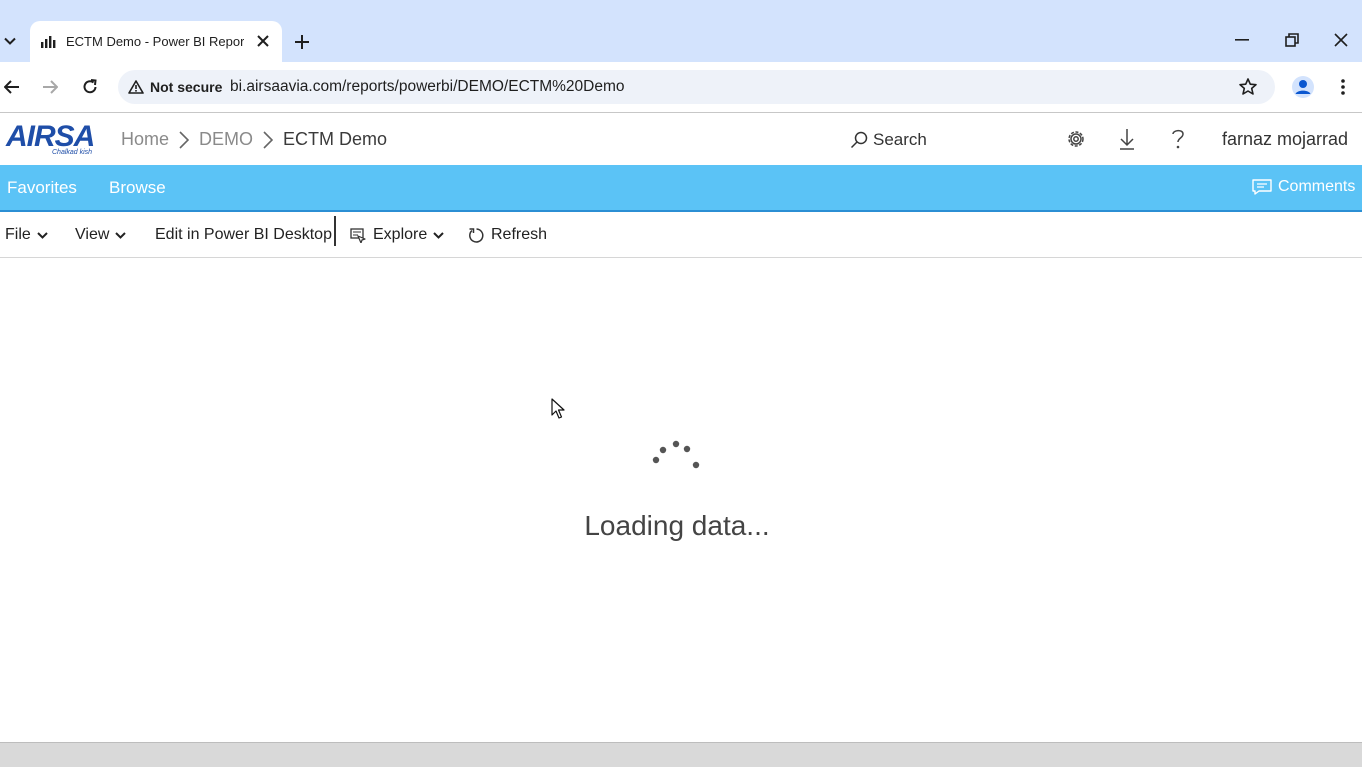  I want to click on tab-list-icon, so click(10, 41).